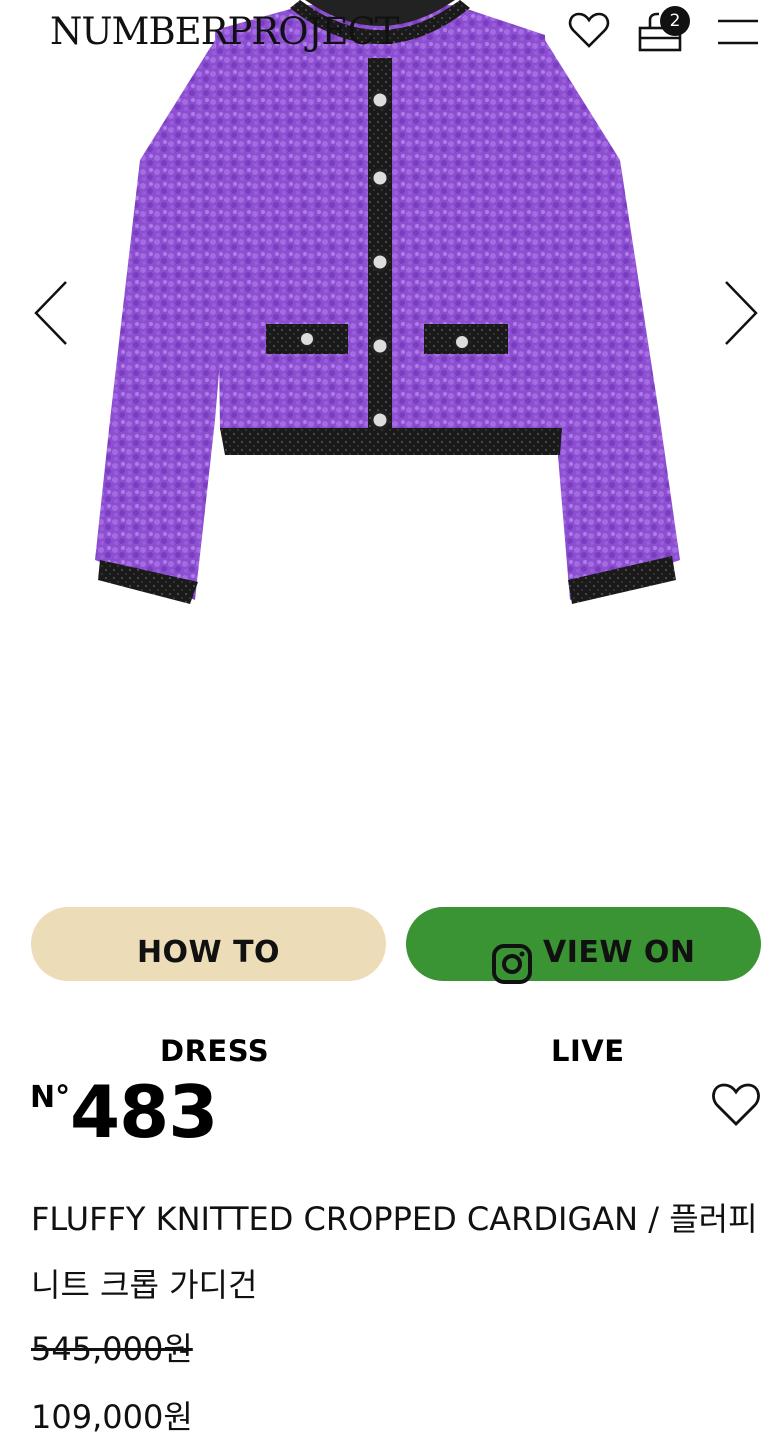  I want to click on site-header: NUMBERPROJECT 2, so click(391, 35).